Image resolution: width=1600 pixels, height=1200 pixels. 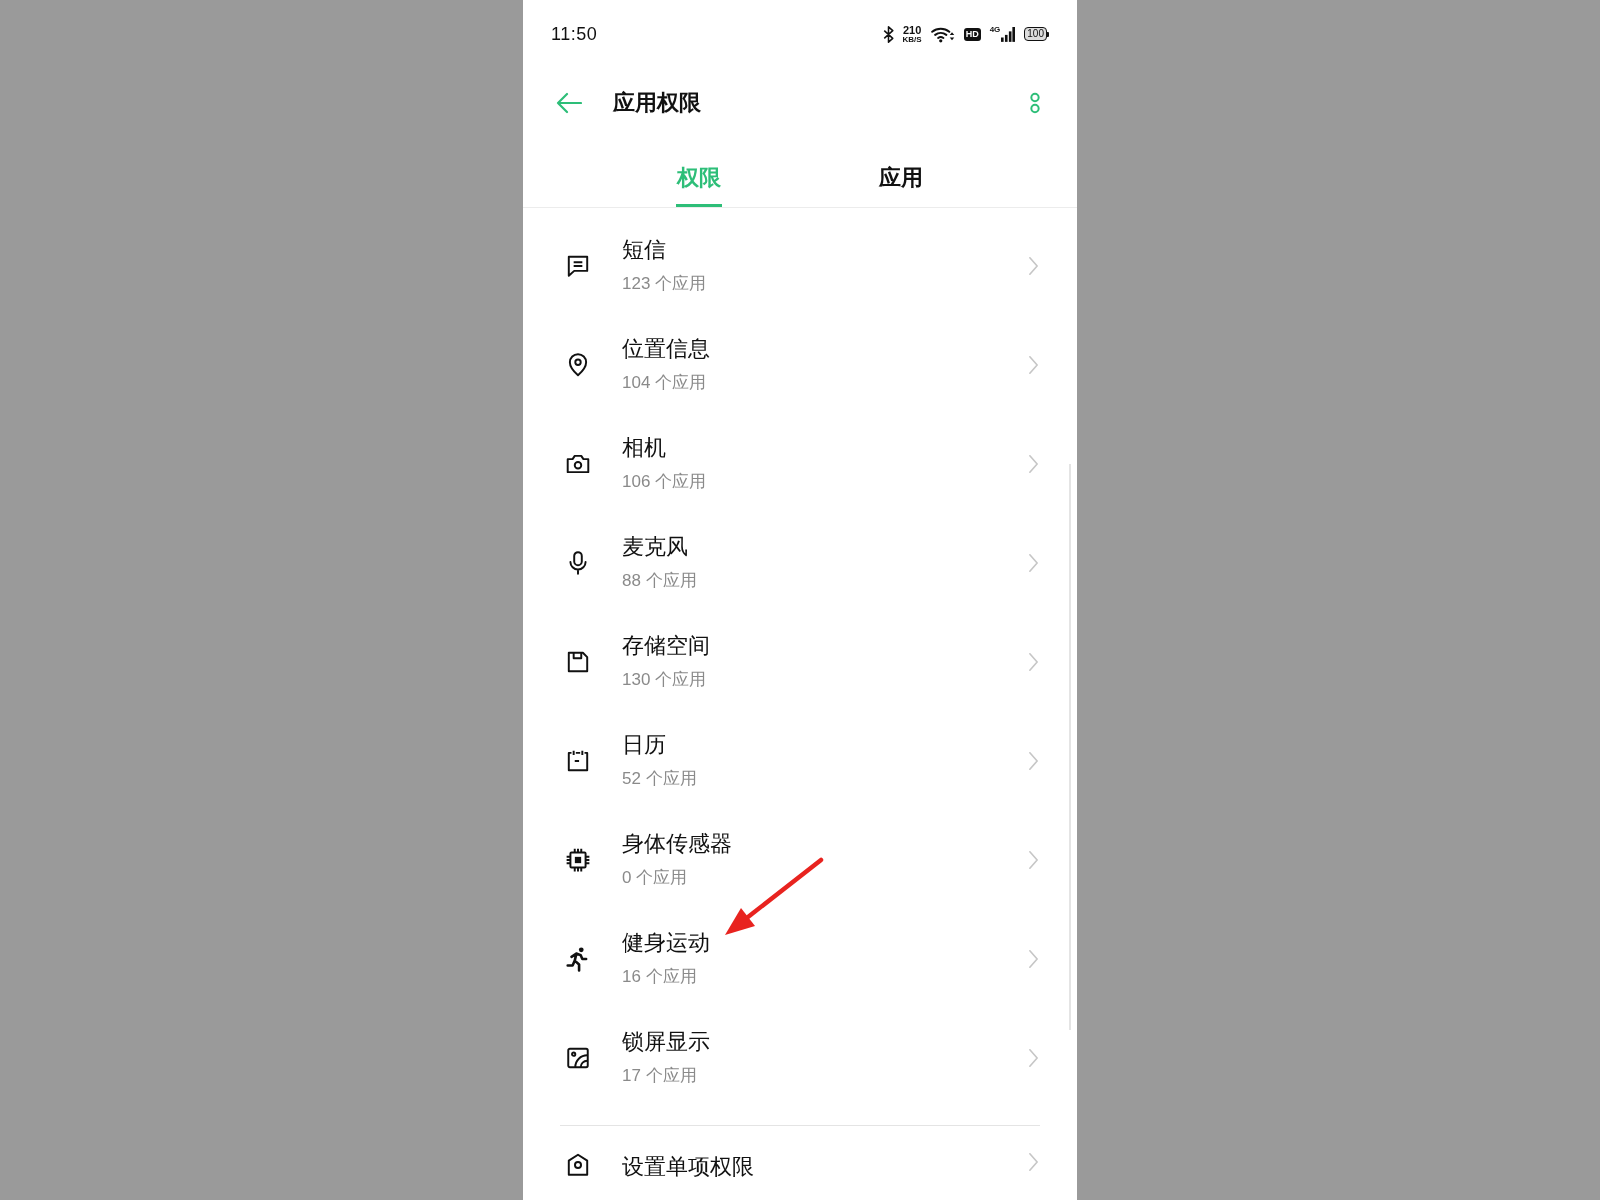 I want to click on app-count: 88 个应用, so click(x=659, y=581).